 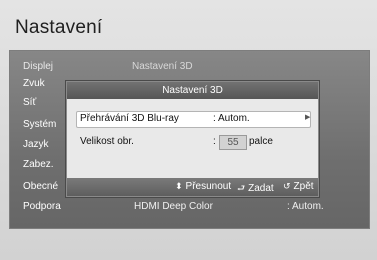 I want to click on screen-size-unit: palce, so click(x=261, y=141).